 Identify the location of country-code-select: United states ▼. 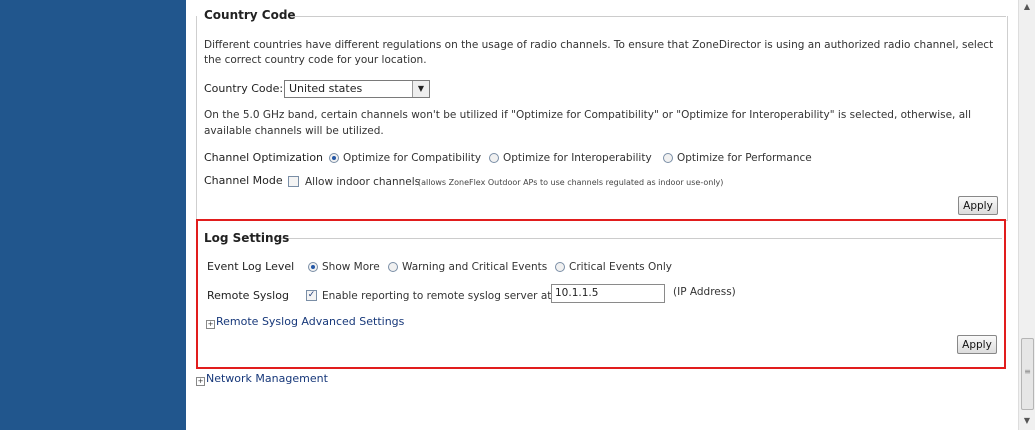
(357, 89).